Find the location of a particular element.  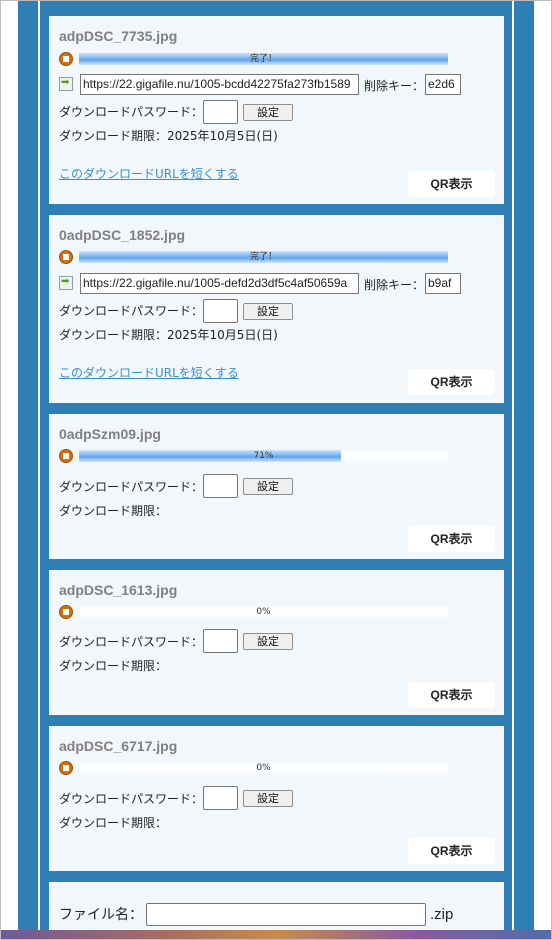

zip-filename-card: ファイル名： .zip is located at coordinates (276, 907).